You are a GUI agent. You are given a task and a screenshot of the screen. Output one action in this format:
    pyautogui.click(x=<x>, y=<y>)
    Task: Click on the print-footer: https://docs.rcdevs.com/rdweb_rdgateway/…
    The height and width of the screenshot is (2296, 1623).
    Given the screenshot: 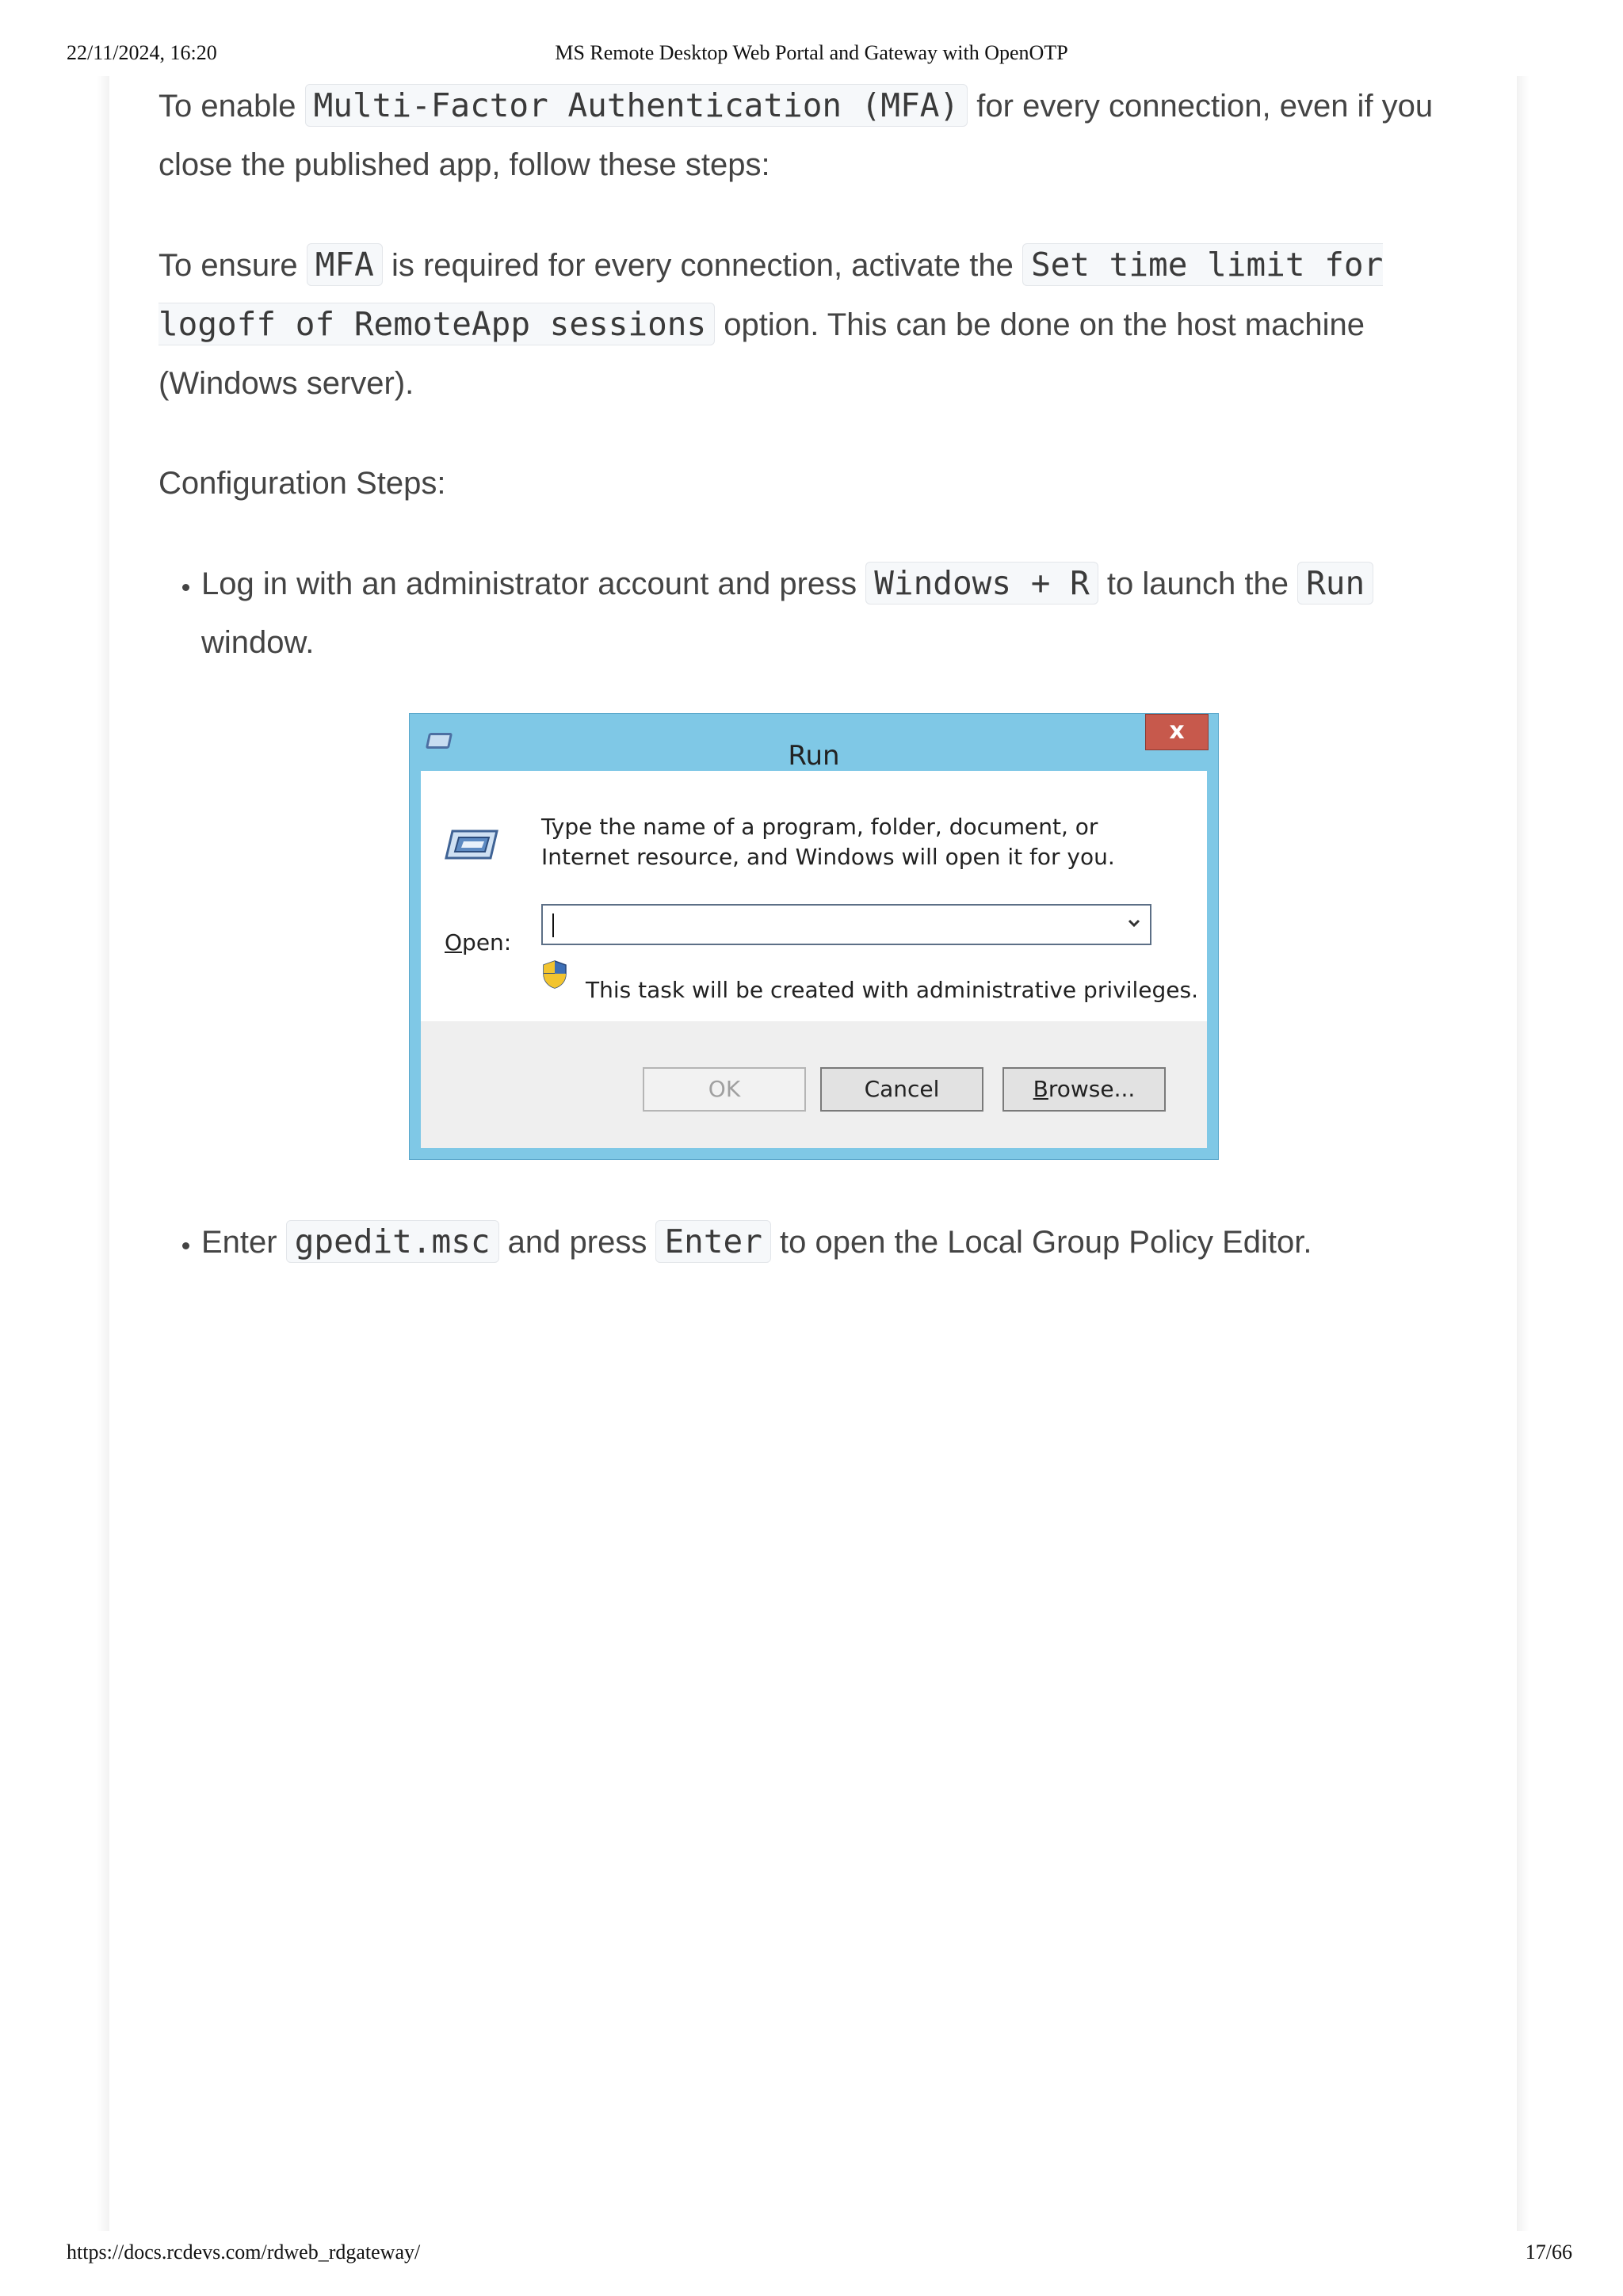 What is the action you would take?
    pyautogui.click(x=811, y=2255)
    